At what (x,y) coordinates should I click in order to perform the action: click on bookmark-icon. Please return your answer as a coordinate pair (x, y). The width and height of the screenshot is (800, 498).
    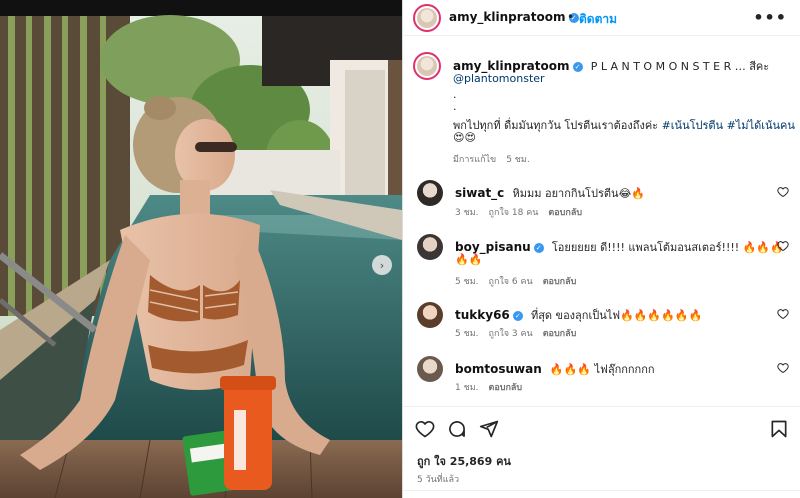
    Looking at the image, I should click on (779, 429).